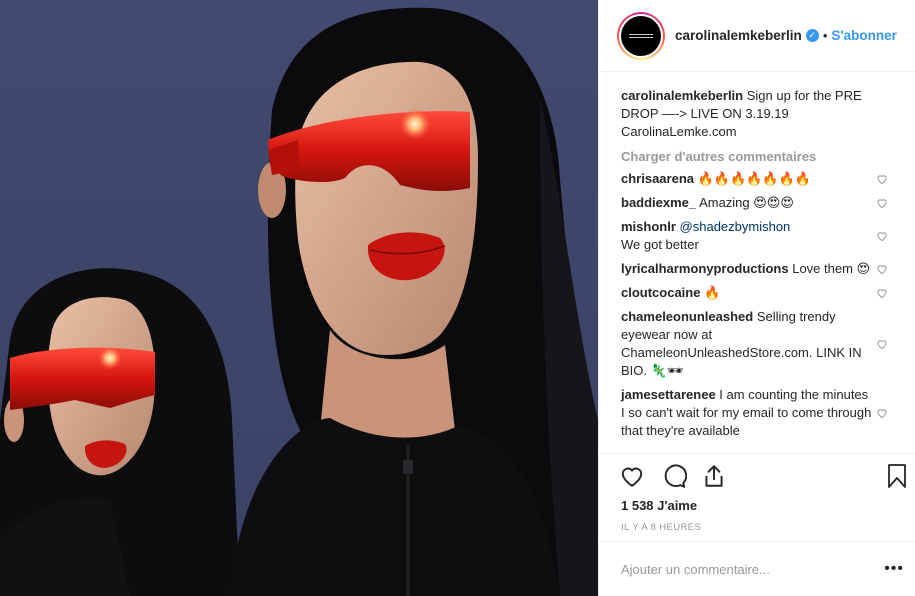  I want to click on follow-button: S'abonner, so click(863, 35).